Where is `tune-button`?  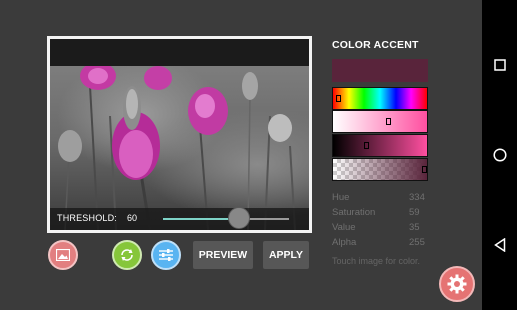
tune-button is located at coordinates (166, 255).